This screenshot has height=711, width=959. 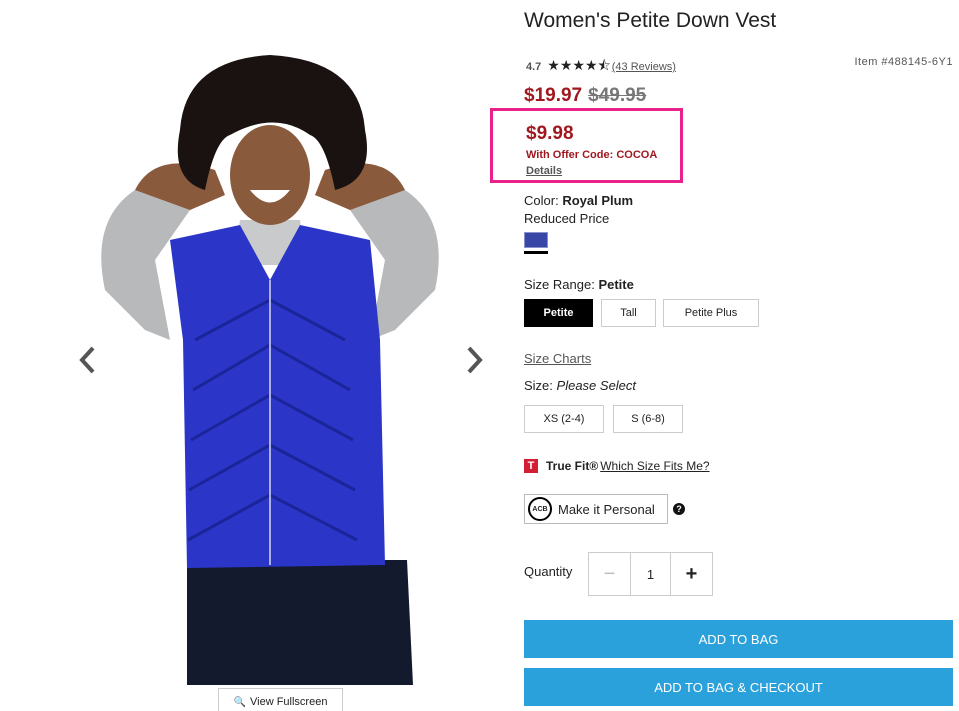 I want to click on true-fit-name: True Fit®, so click(x=572, y=466).